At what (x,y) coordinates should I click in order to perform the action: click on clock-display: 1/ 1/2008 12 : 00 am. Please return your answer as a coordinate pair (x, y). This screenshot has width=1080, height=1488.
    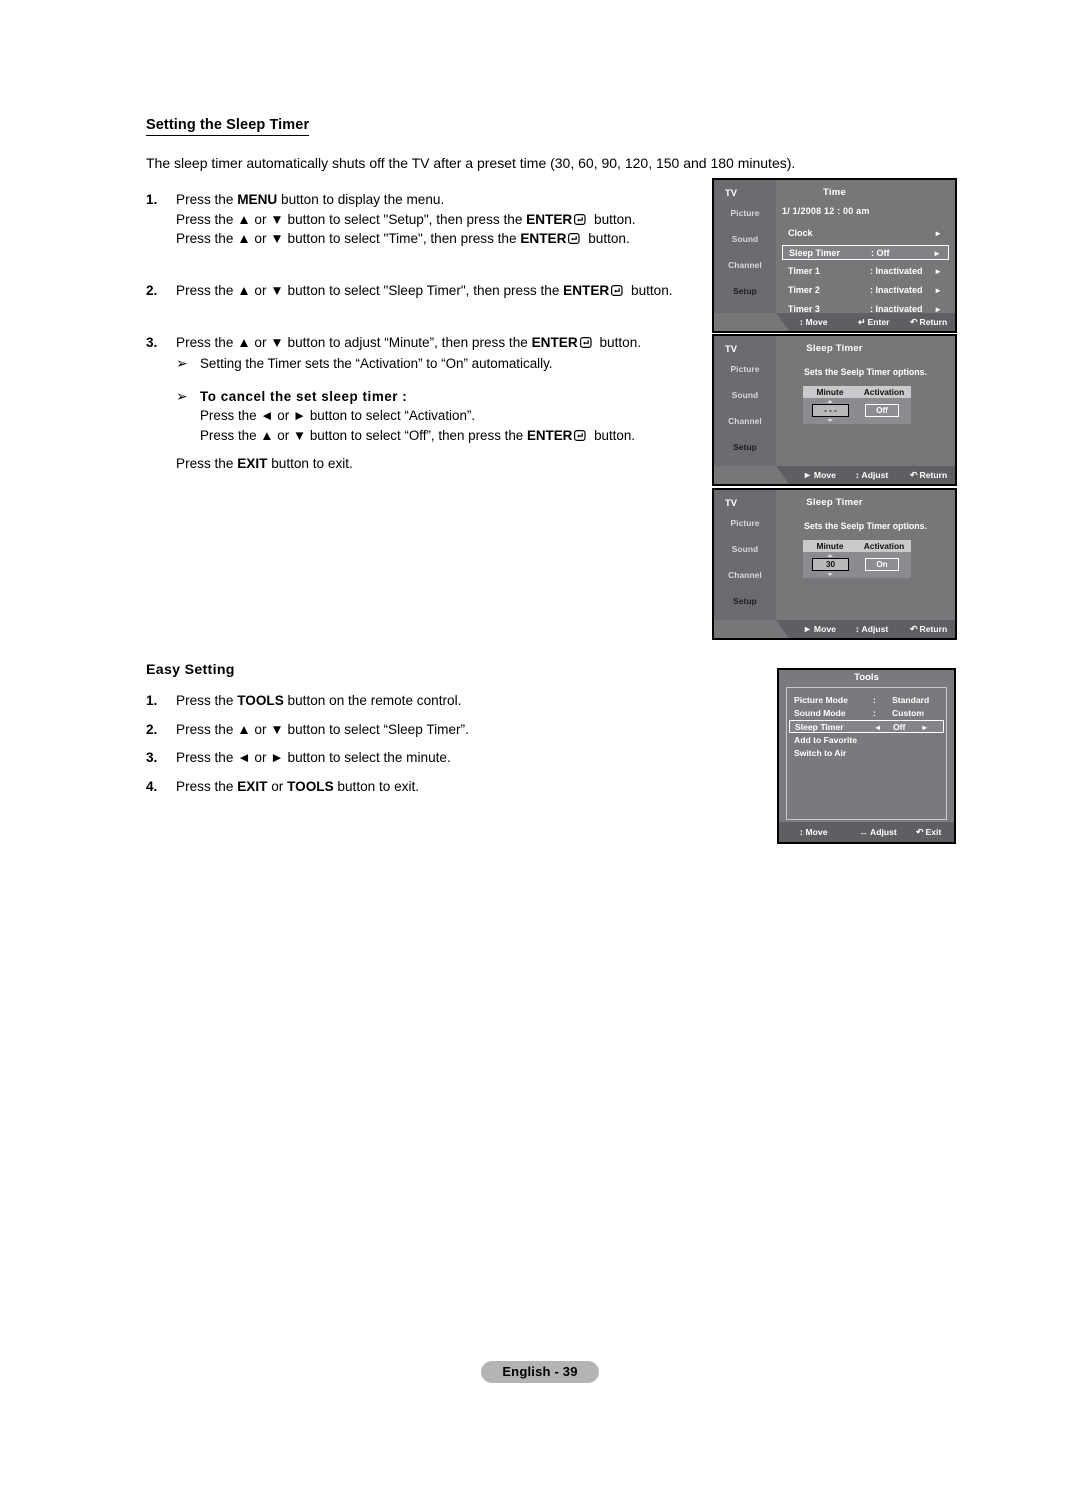
    Looking at the image, I should click on (826, 211).